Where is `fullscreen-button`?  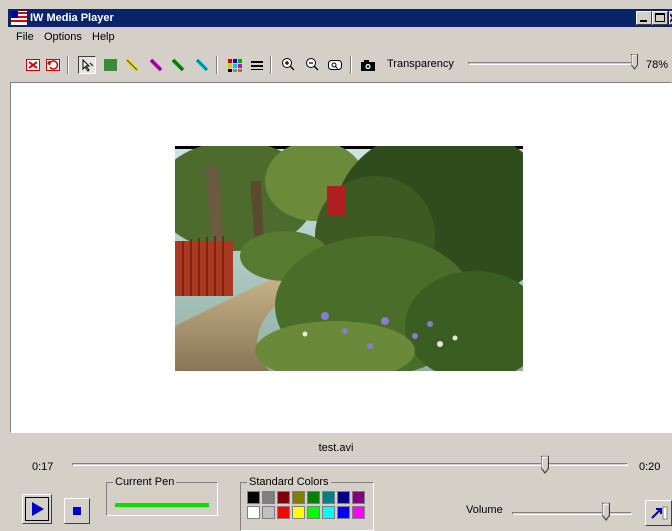 fullscreen-button is located at coordinates (658, 513).